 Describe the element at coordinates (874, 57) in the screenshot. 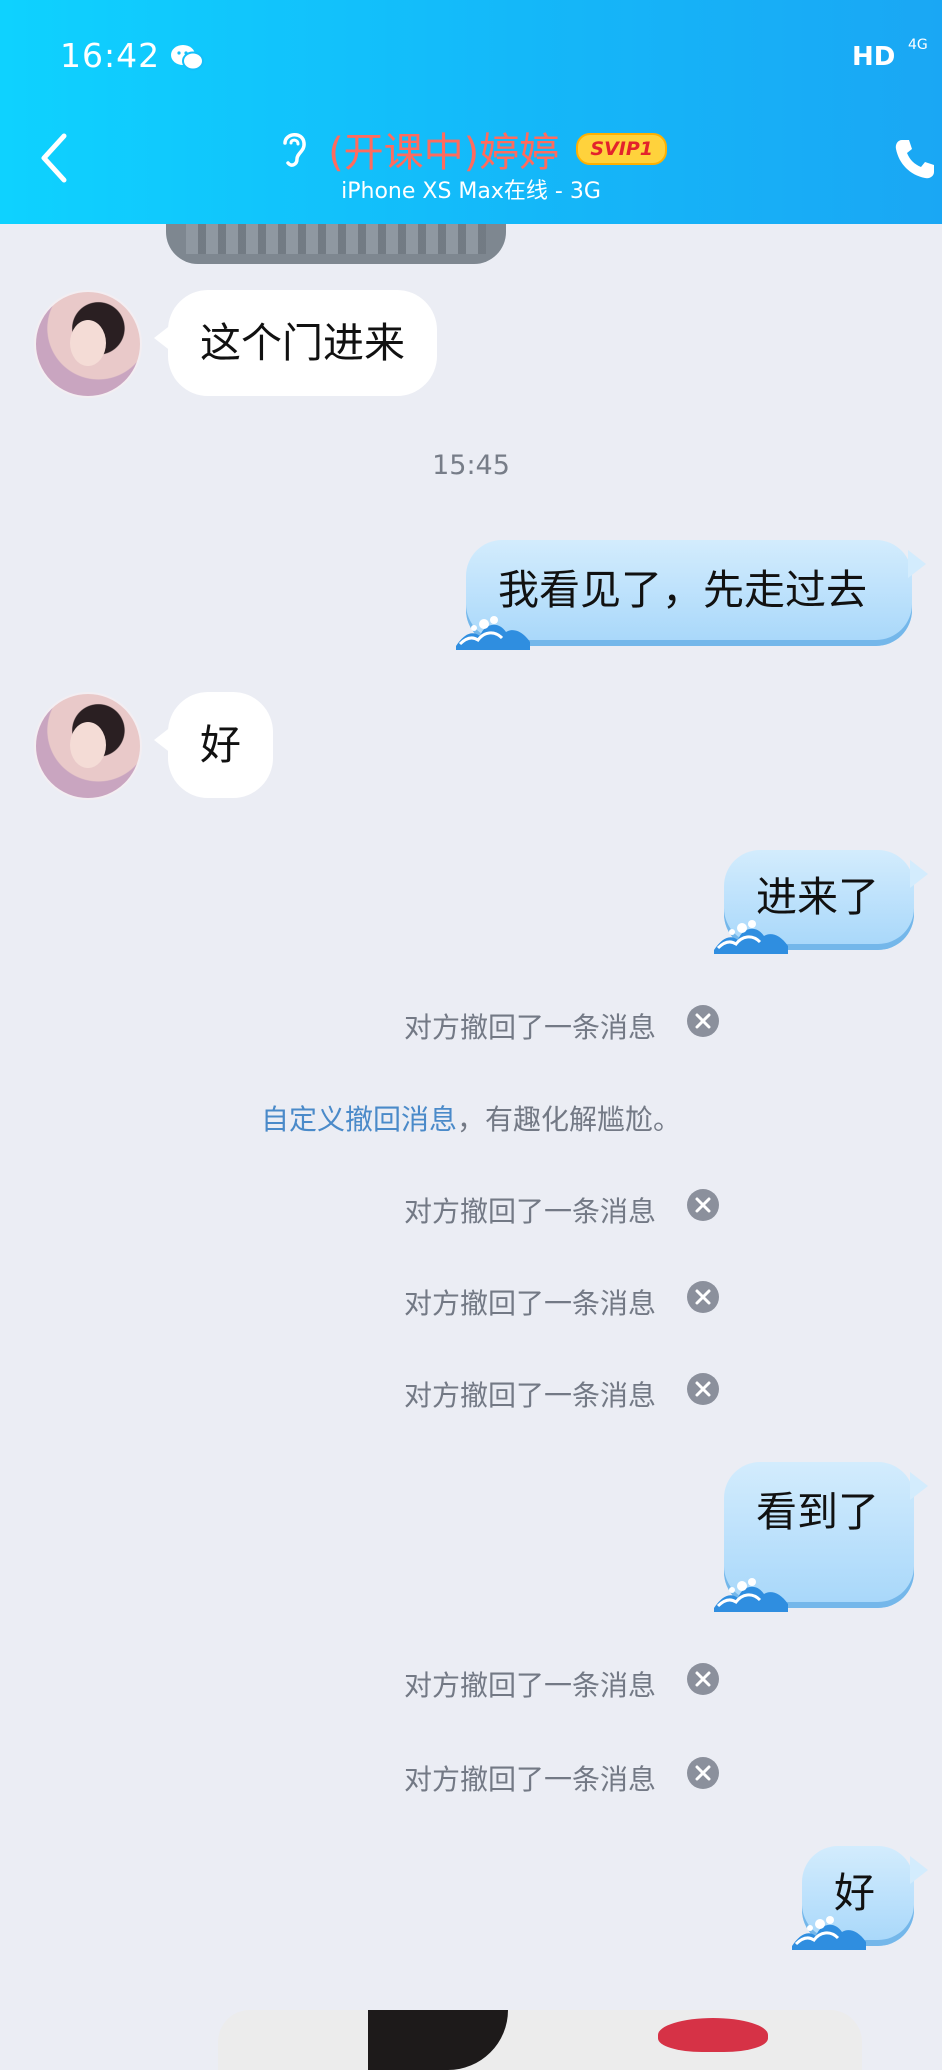

I see `hd-indicator: HD` at that location.